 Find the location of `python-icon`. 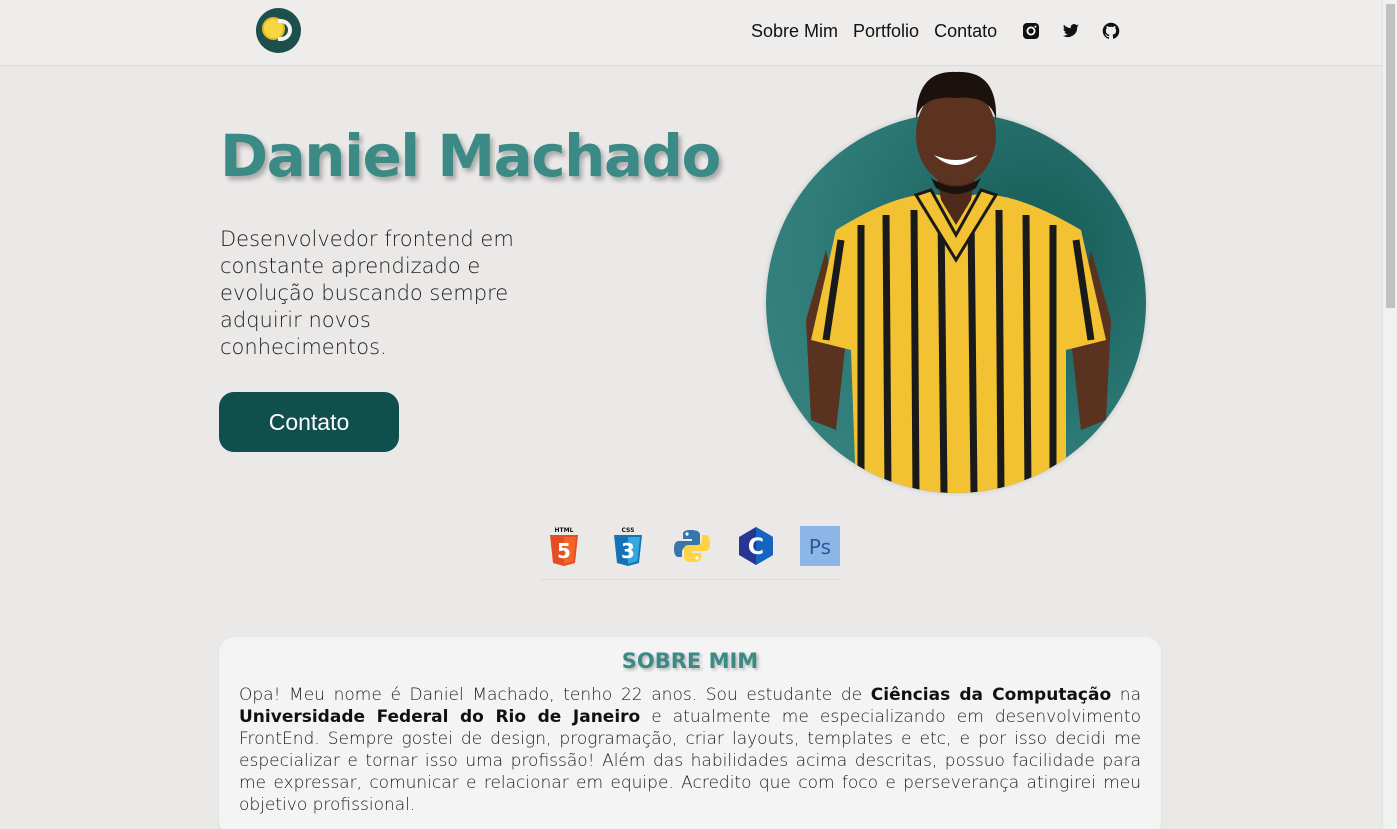

python-icon is located at coordinates (692, 546).